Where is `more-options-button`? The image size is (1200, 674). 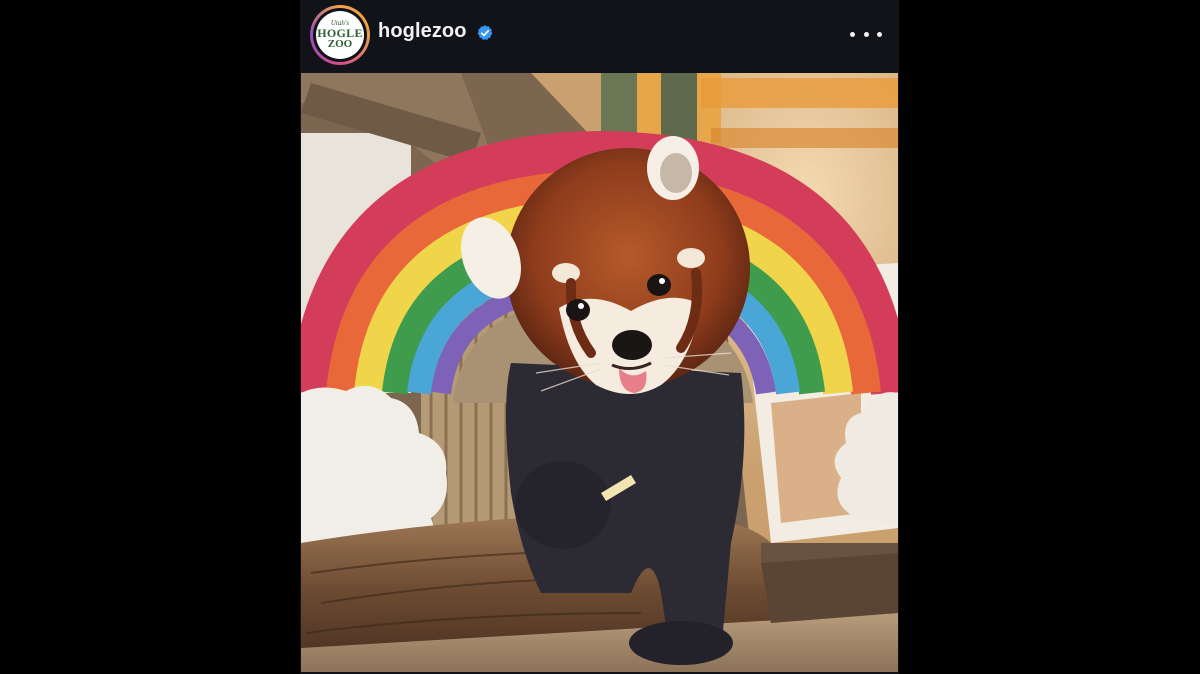
more-options-button is located at coordinates (866, 34).